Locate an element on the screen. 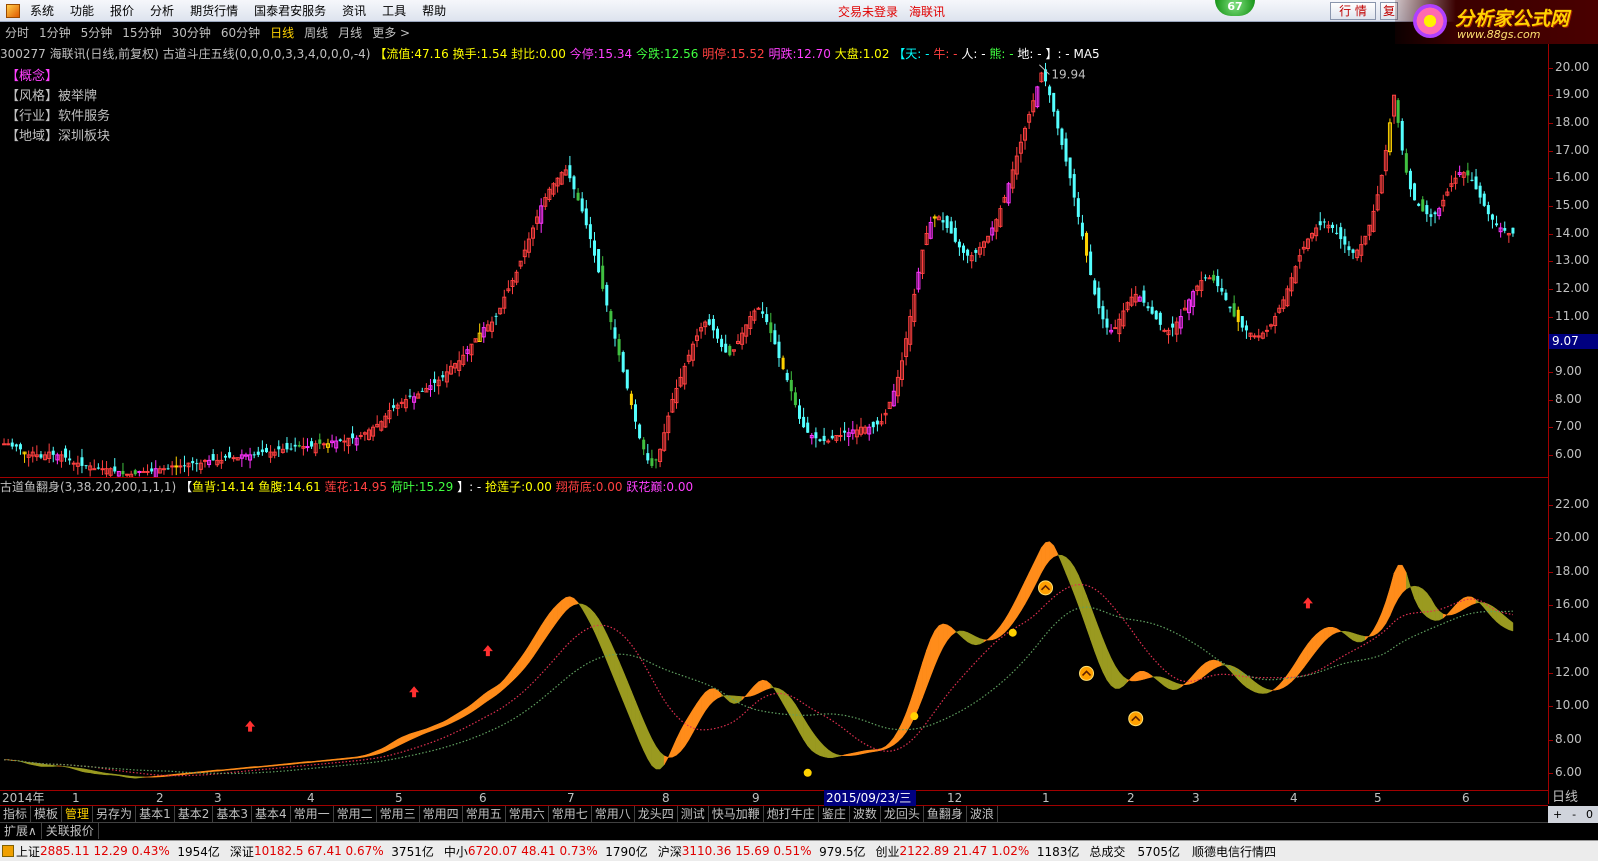 The width and height of the screenshot is (1598, 861). related-quote-button: 关联报价 is located at coordinates (70, 831).